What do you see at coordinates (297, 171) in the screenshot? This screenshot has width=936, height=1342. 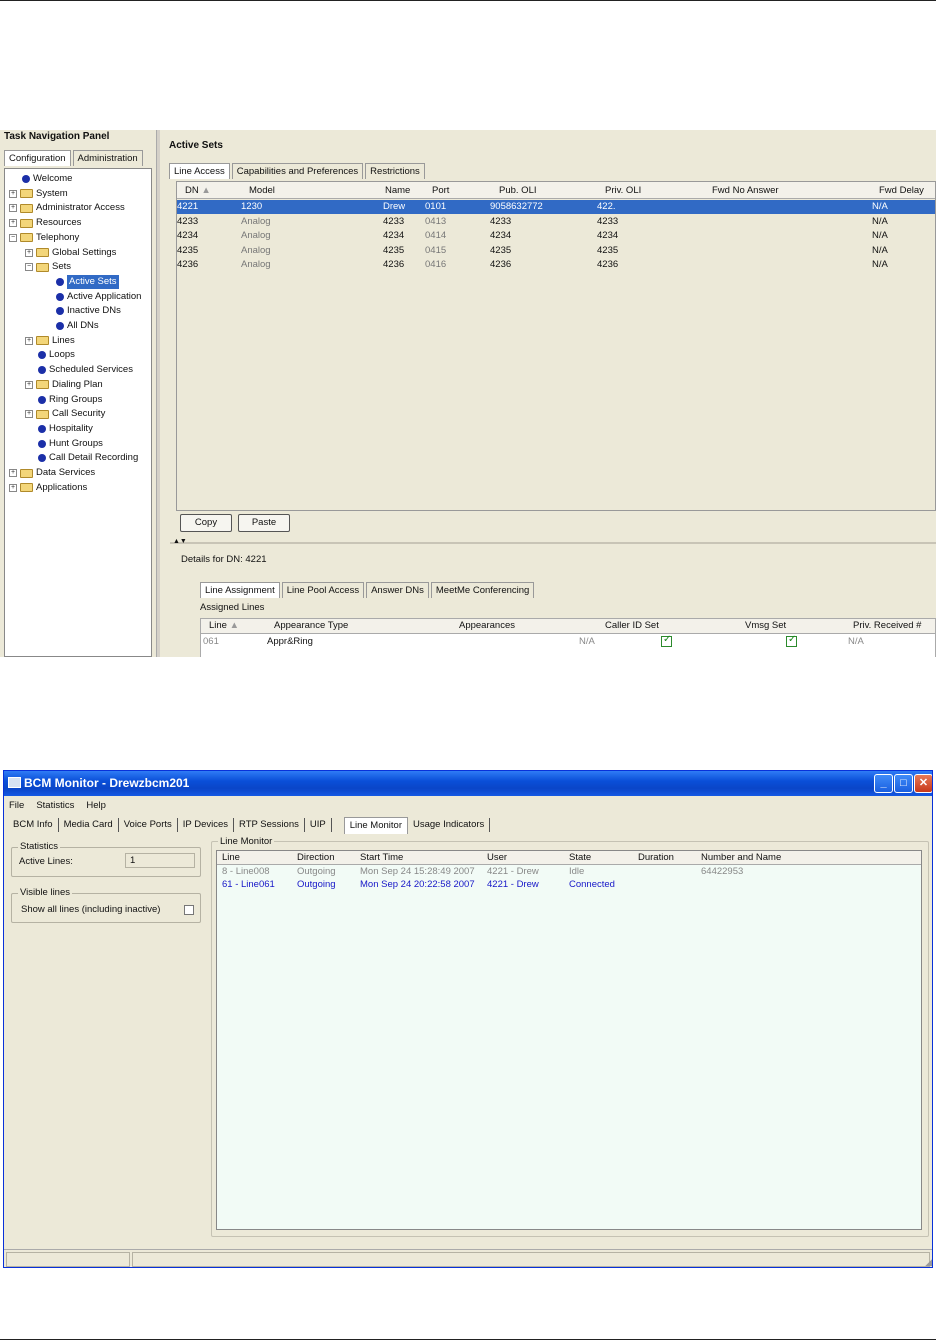 I see `tab-capabilities-and-preferences: Capabilities and Preferences` at bounding box center [297, 171].